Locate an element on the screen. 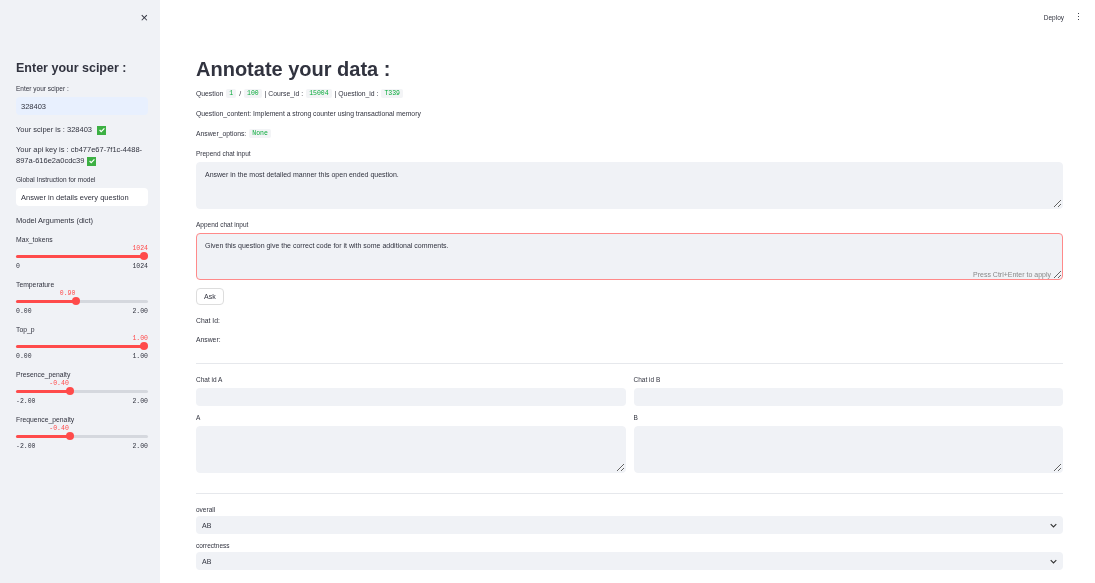  menu-icon: ⋮ is located at coordinates (1078, 17).